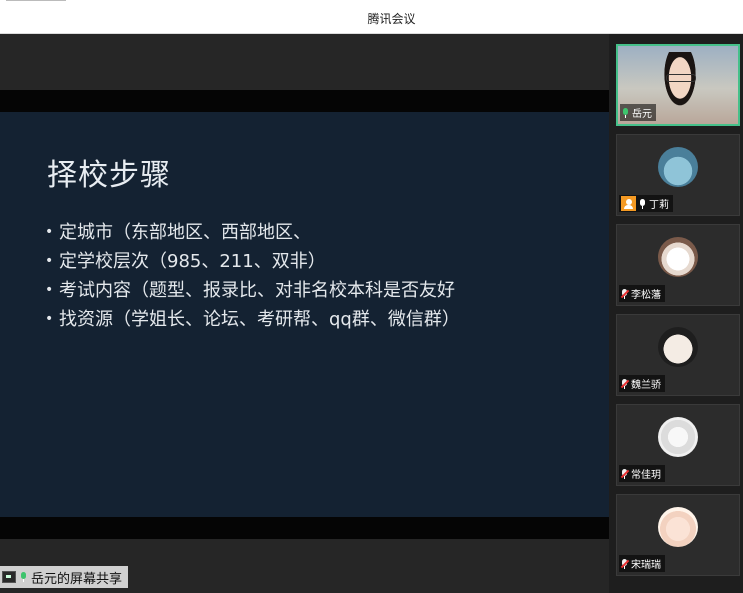 This screenshot has height=593, width=743. Describe the element at coordinates (250, 290) in the screenshot. I see `slide-bullet: • 考试内容（题型、报录比、对非名校本科是否友好` at that location.